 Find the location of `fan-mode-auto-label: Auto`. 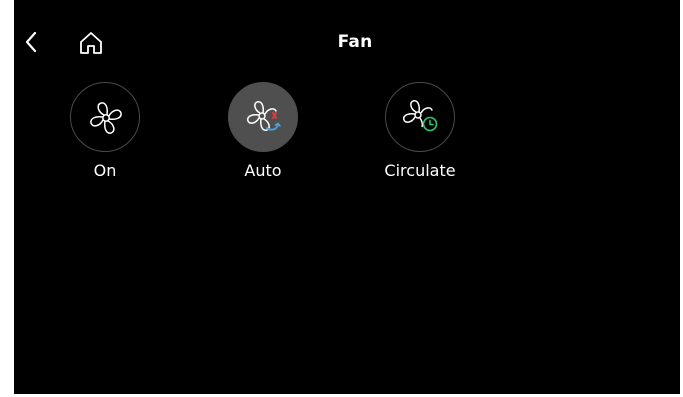

fan-mode-auto-label: Auto is located at coordinates (263, 170).